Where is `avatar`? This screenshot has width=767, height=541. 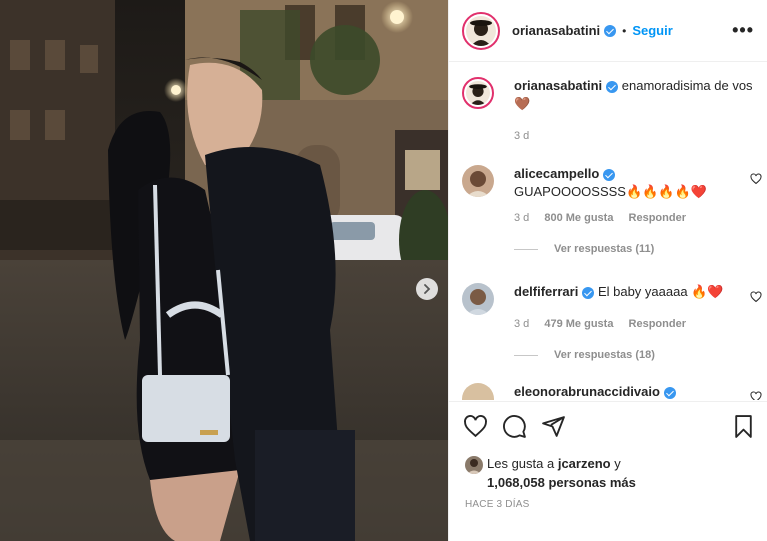 avatar is located at coordinates (481, 30).